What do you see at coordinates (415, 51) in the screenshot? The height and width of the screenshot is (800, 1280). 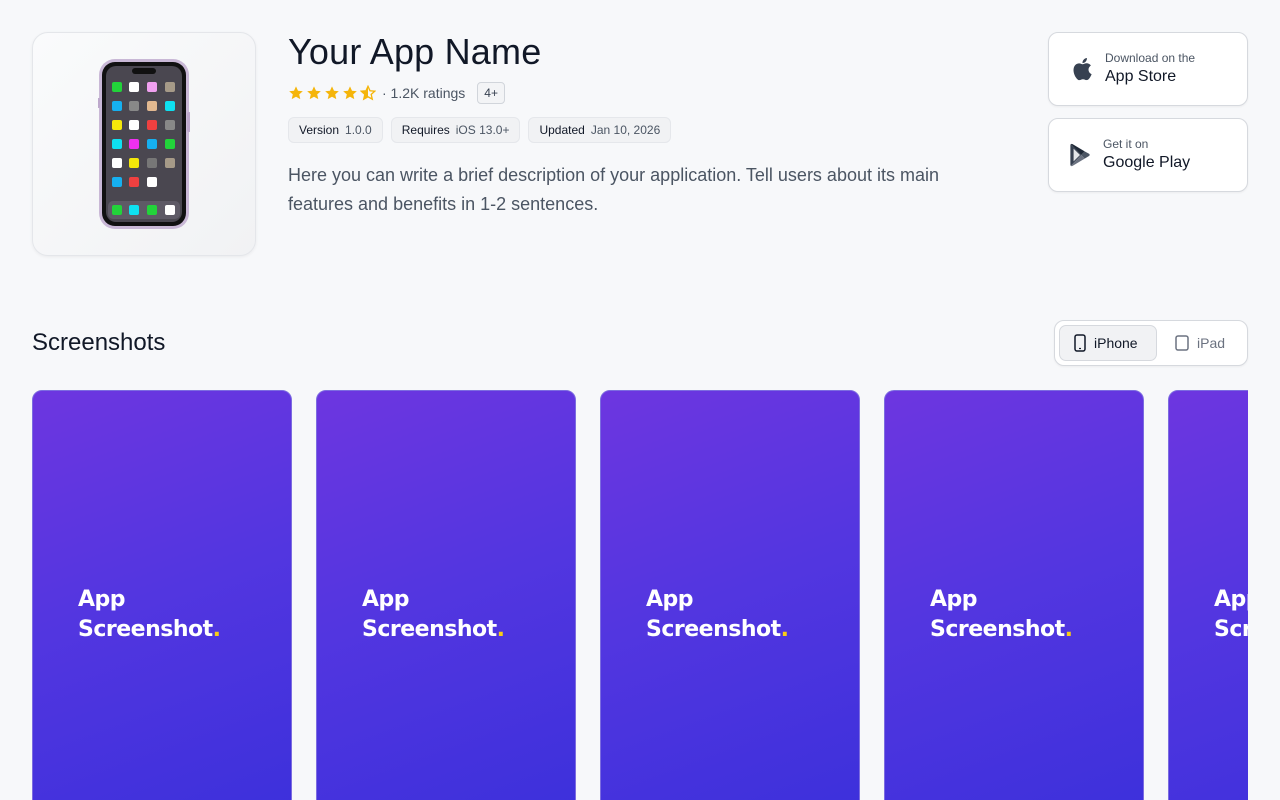 I see `app-title: Your App Name` at bounding box center [415, 51].